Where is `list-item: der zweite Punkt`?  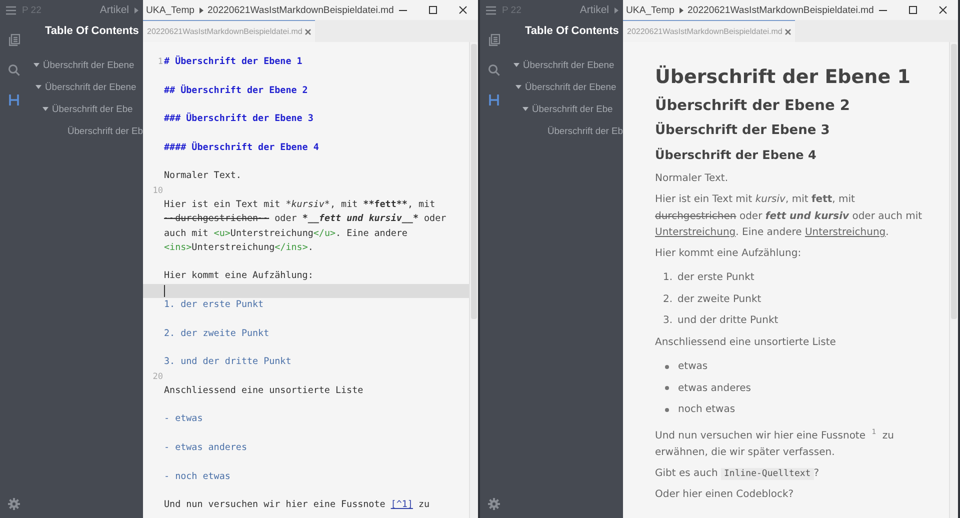
list-item: der zweite Punkt is located at coordinates (720, 299).